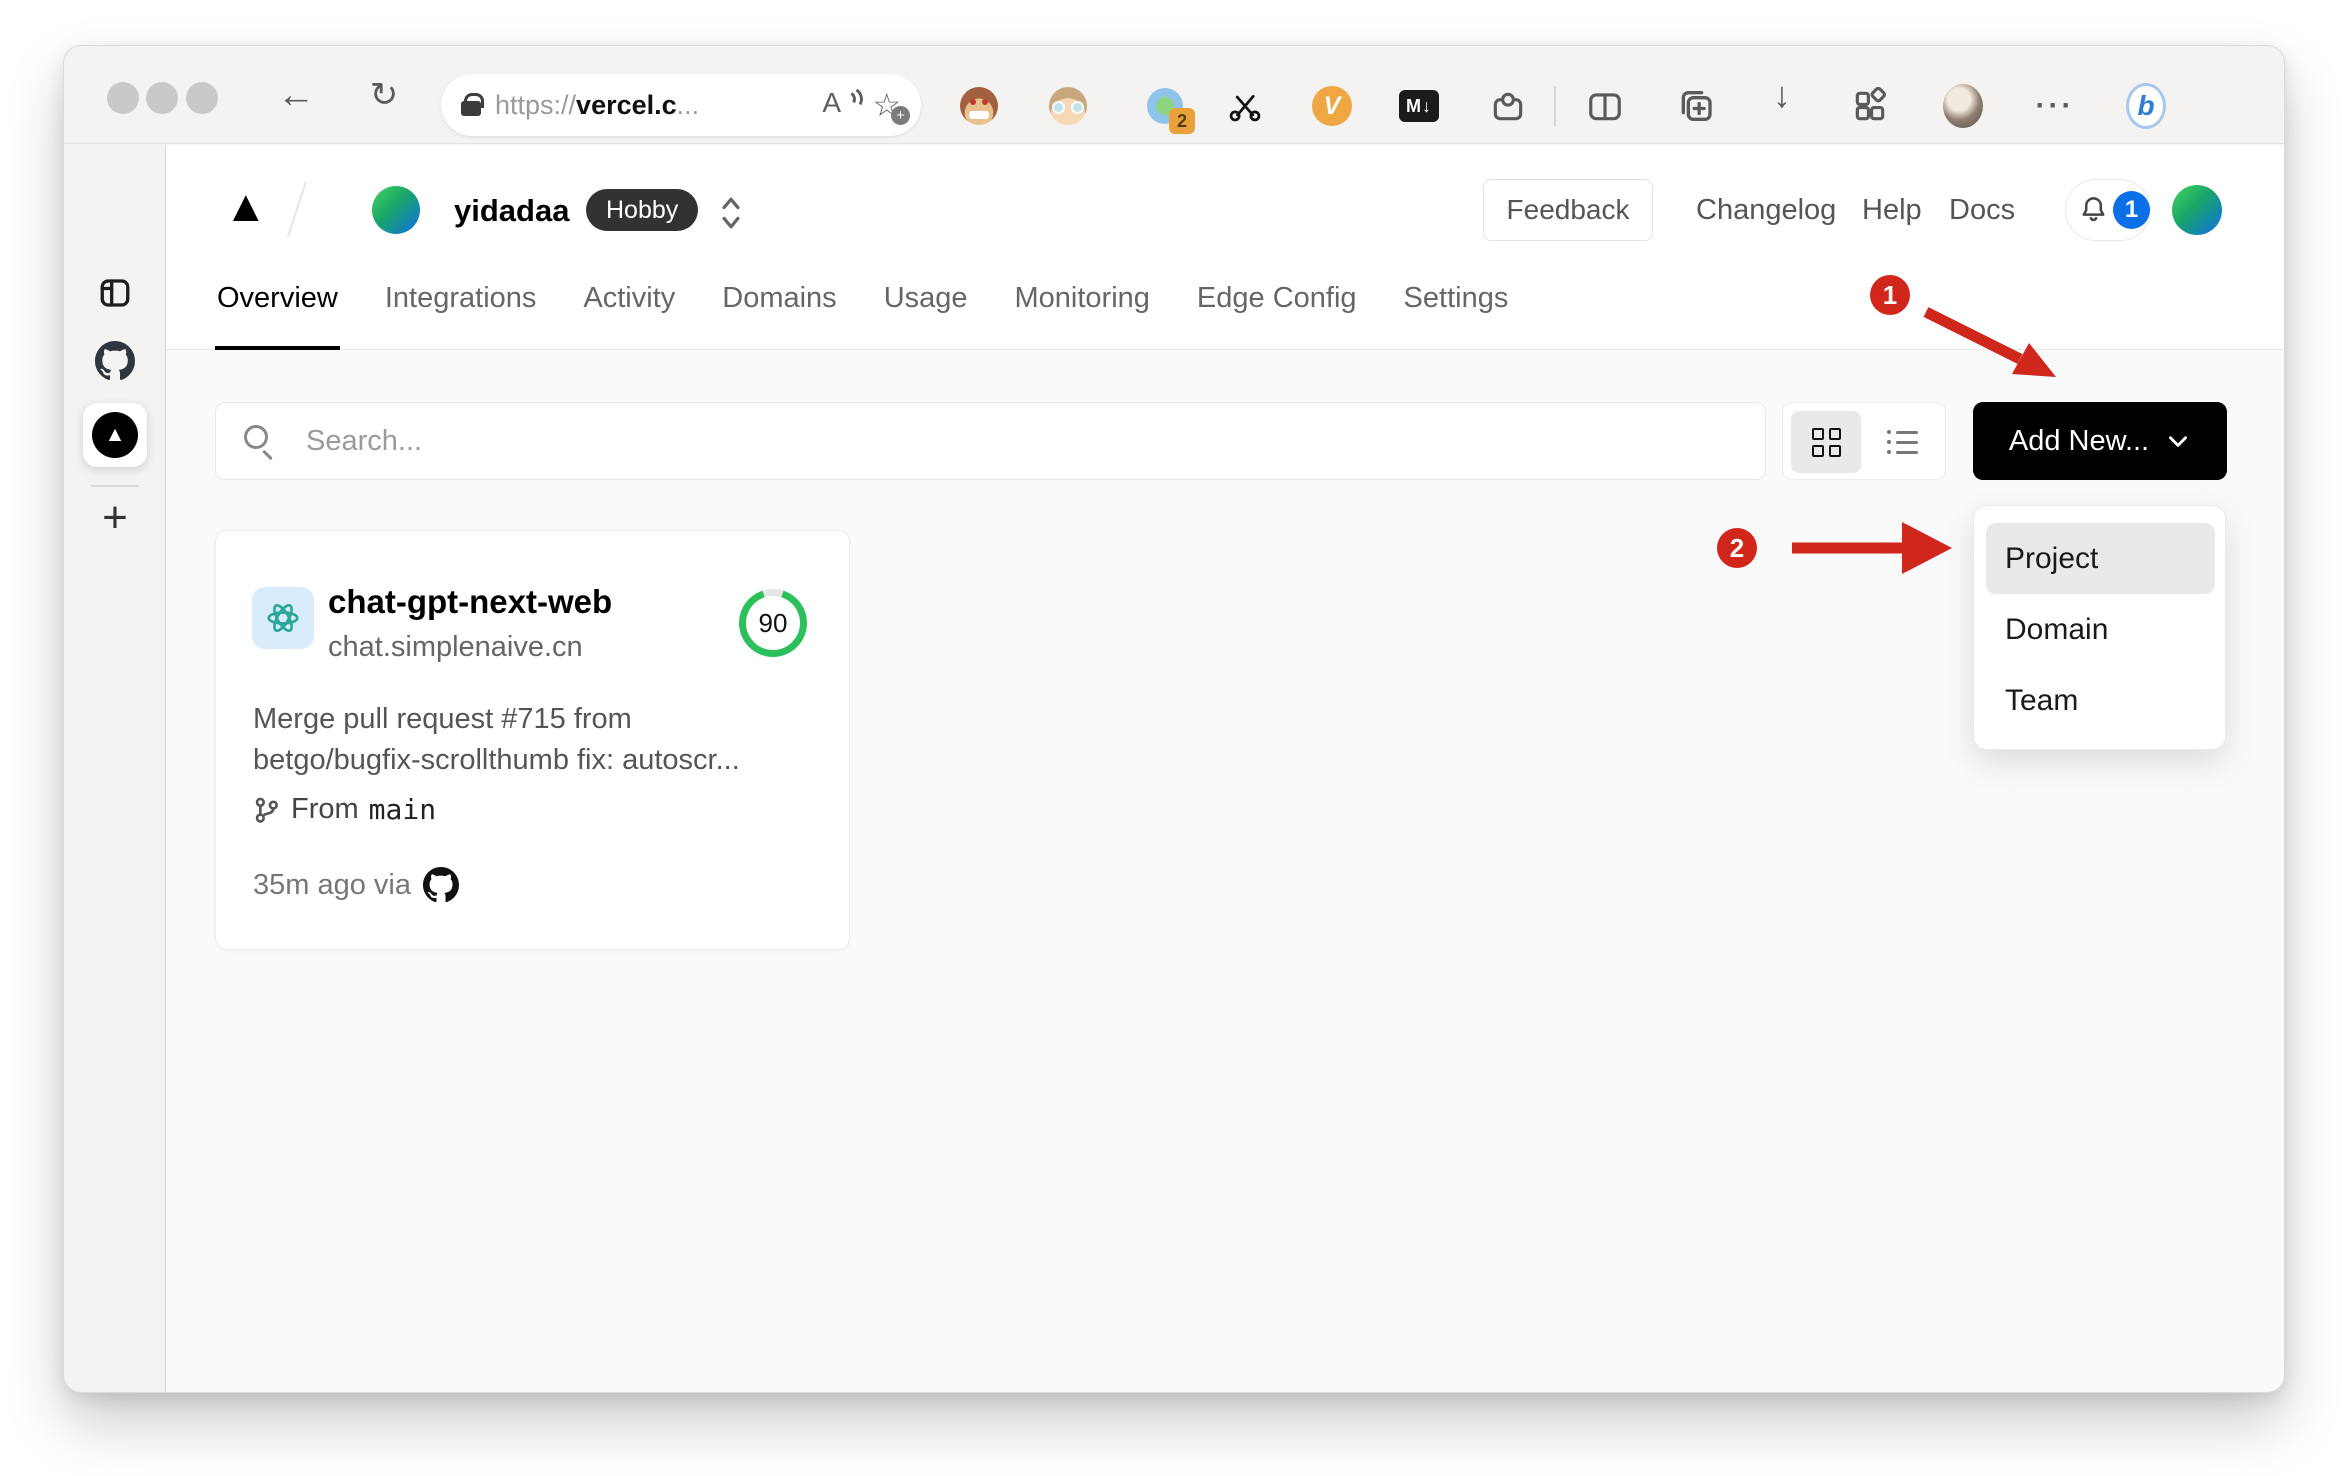 This screenshot has width=2342, height=1476. Describe the element at coordinates (926, 310) in the screenshot. I see `tab-usage: Usage` at that location.